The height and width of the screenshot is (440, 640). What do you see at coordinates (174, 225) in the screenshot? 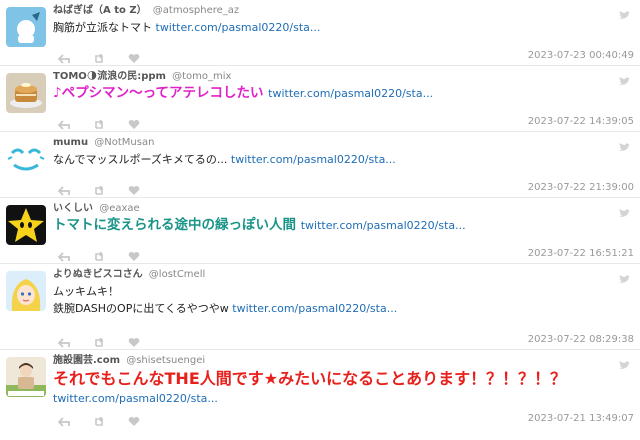
I see `tweet-body: トマトに変えられる途中の緑っぽい人間` at bounding box center [174, 225].